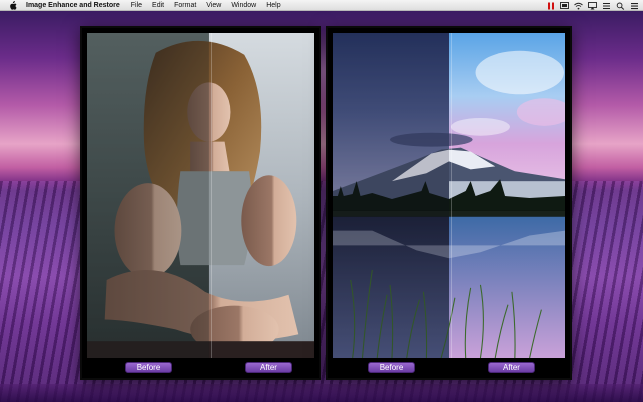  Describe the element at coordinates (550, 6) in the screenshot. I see `stop-icon` at that location.